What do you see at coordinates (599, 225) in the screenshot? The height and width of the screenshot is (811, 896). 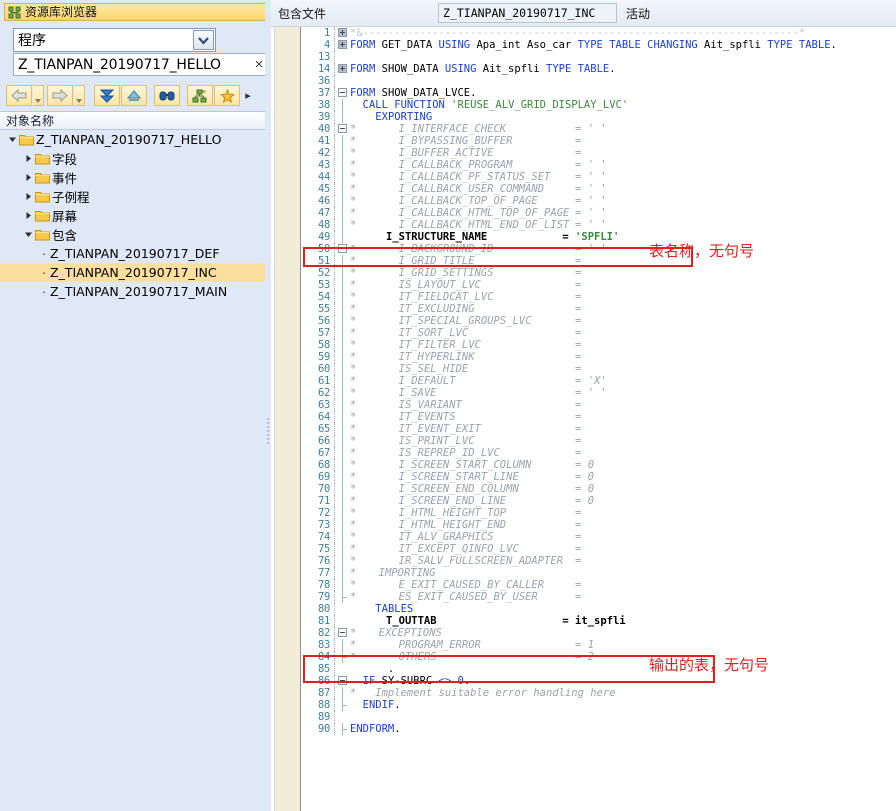 I see `code-line: 48 * I_CALLBACK_HTML_END_OF_LIST = ' '` at bounding box center [599, 225].